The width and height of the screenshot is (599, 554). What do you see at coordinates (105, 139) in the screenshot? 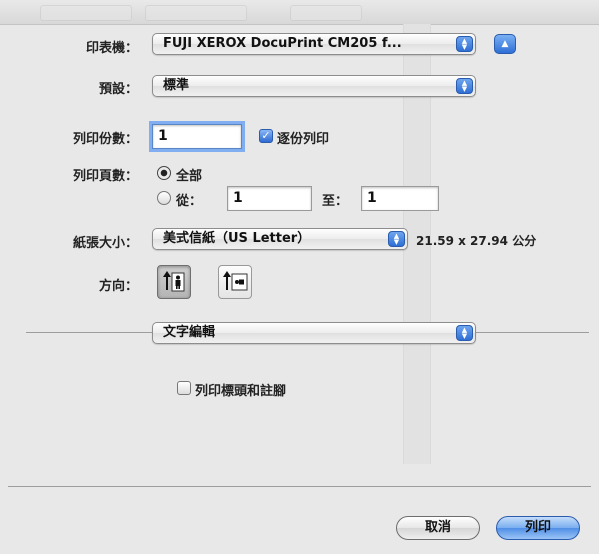
I see `copies-label: 列印份數：` at bounding box center [105, 139].